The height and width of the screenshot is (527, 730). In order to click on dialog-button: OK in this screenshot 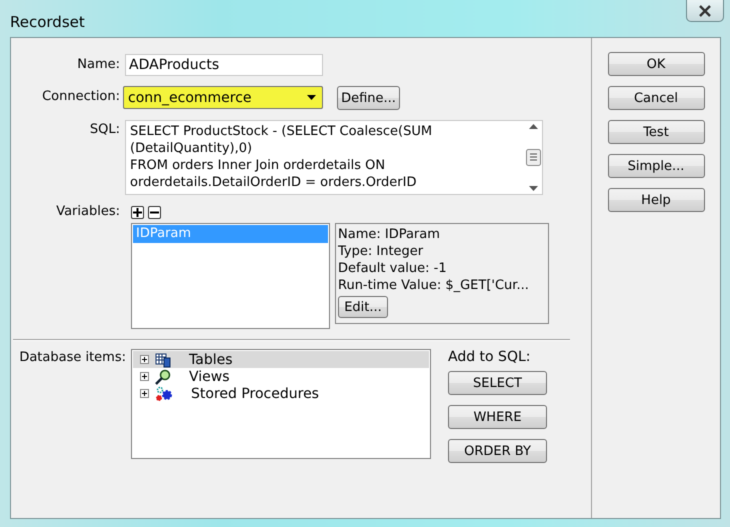, I will do `click(656, 64)`.